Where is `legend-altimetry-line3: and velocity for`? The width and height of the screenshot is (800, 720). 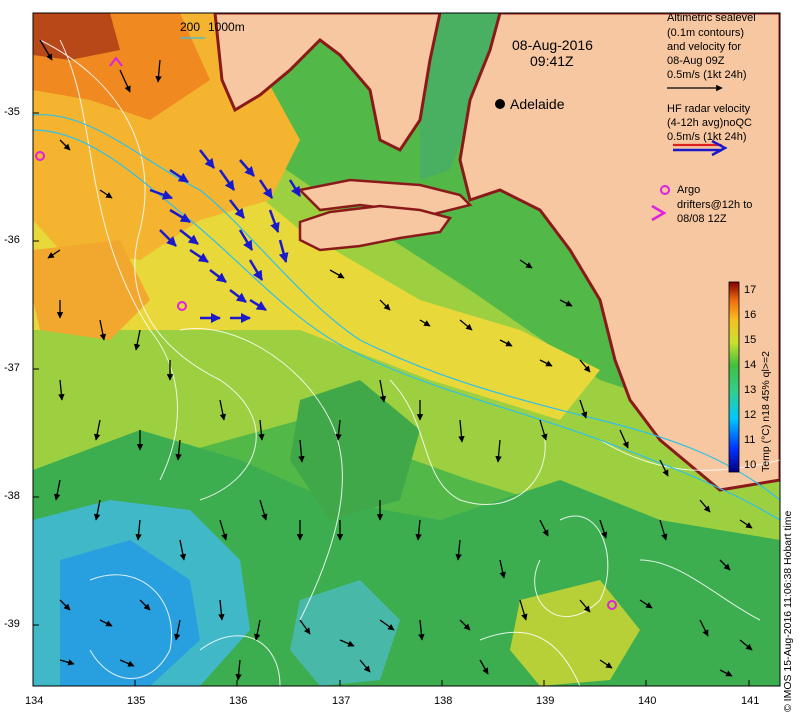 legend-altimetry-line3: and velocity for is located at coordinates (704, 47).